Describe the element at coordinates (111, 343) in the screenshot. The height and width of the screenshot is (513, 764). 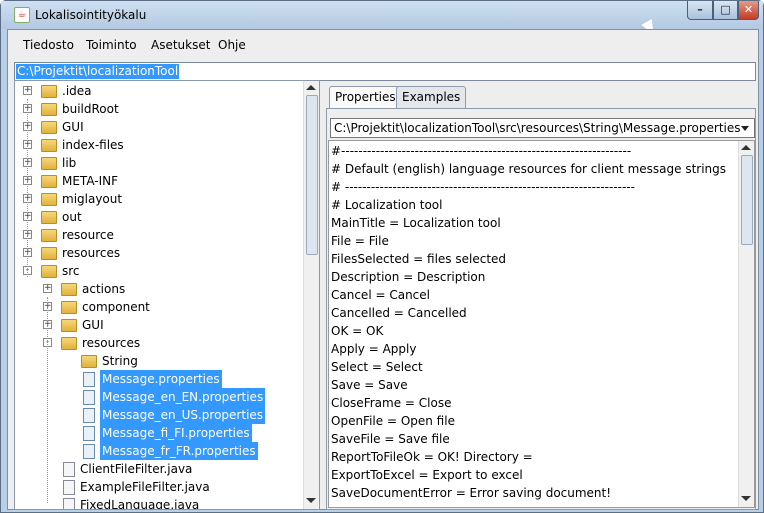
I see `tree-item-label: resources` at that location.